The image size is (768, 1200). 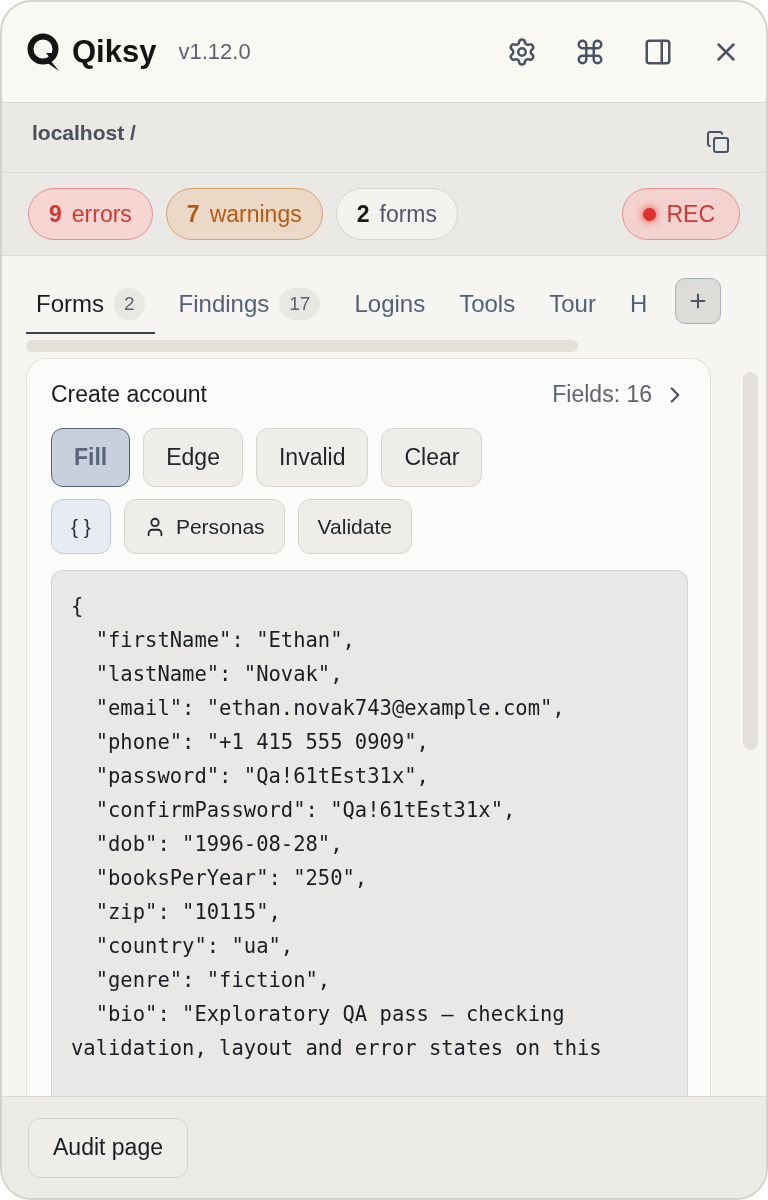 I want to click on code-line: "country": "ua",, so click(x=194, y=946).